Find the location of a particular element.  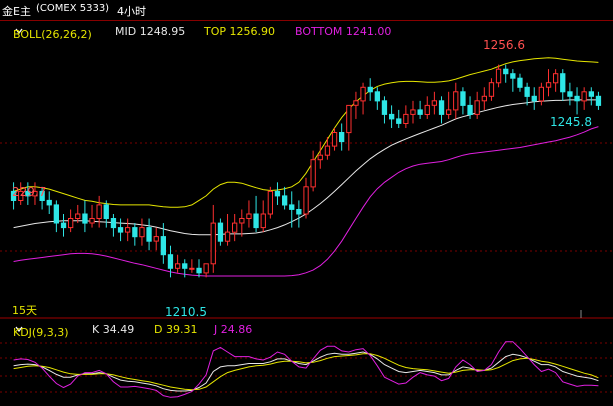

kdj-j-line is located at coordinates (306, 369).